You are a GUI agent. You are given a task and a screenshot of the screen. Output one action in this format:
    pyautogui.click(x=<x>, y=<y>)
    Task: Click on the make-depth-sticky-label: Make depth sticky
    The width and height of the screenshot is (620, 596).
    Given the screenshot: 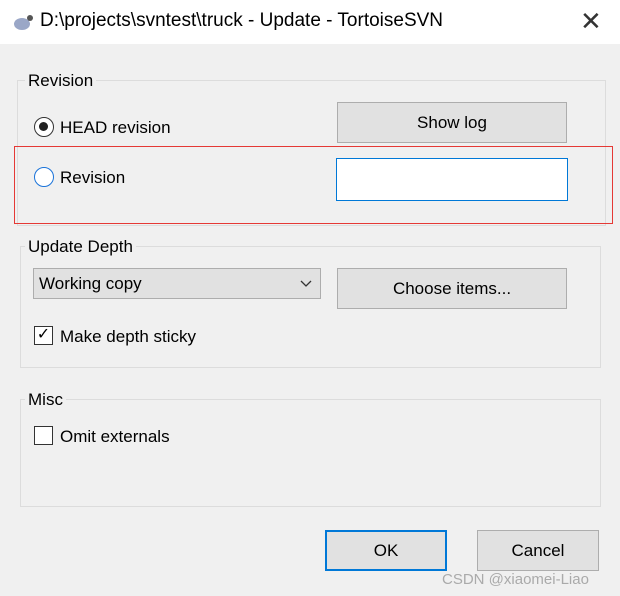 What is the action you would take?
    pyautogui.click(x=128, y=337)
    